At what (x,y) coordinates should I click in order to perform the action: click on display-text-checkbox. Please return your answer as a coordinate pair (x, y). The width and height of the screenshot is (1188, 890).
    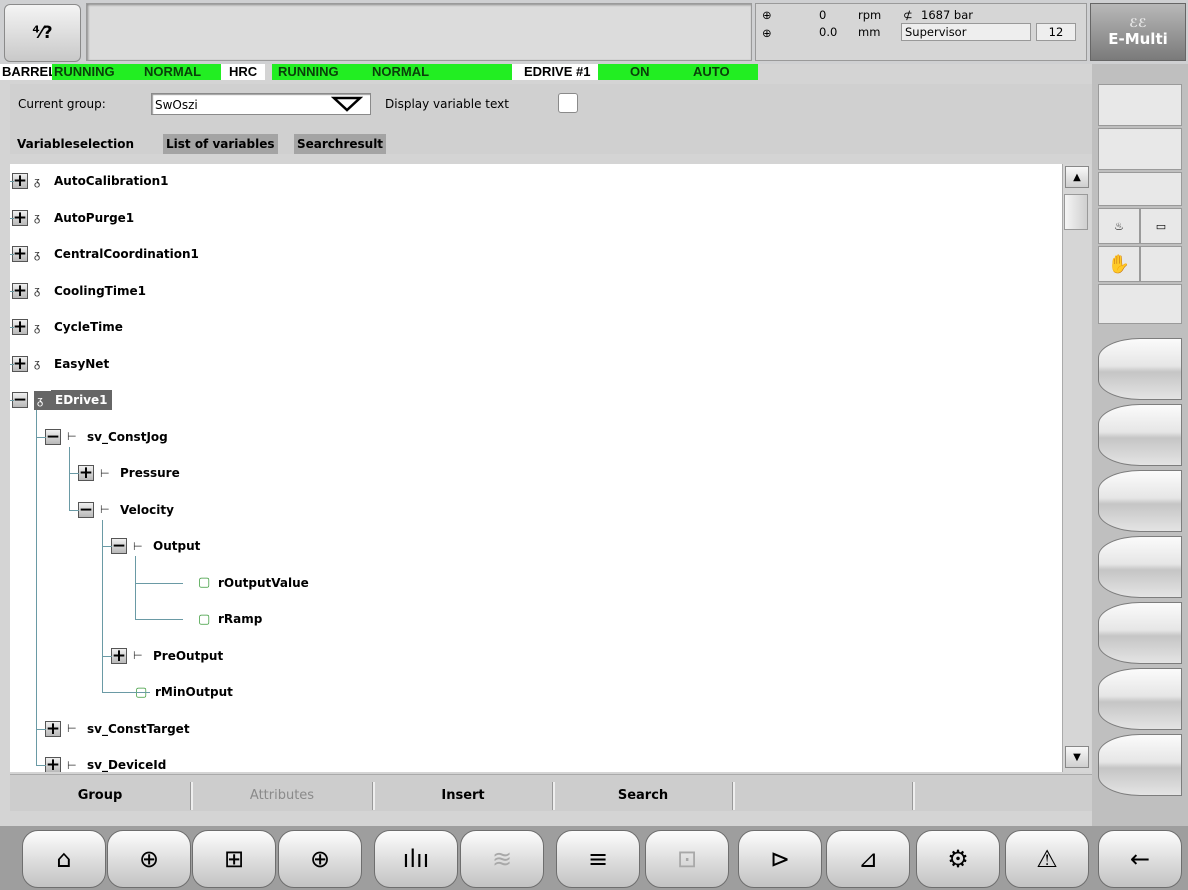
    Looking at the image, I should click on (568, 103).